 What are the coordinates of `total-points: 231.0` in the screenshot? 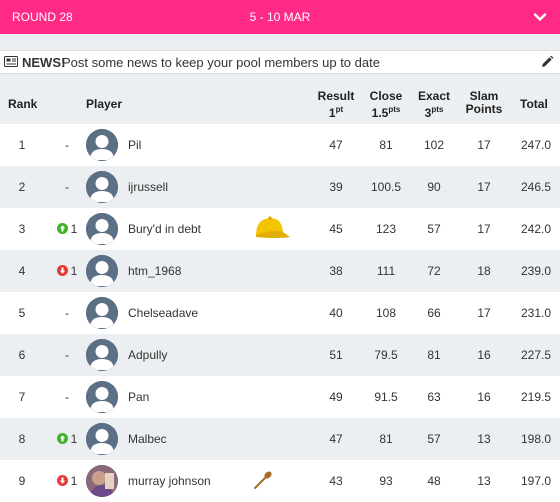 It's located at (536, 313).